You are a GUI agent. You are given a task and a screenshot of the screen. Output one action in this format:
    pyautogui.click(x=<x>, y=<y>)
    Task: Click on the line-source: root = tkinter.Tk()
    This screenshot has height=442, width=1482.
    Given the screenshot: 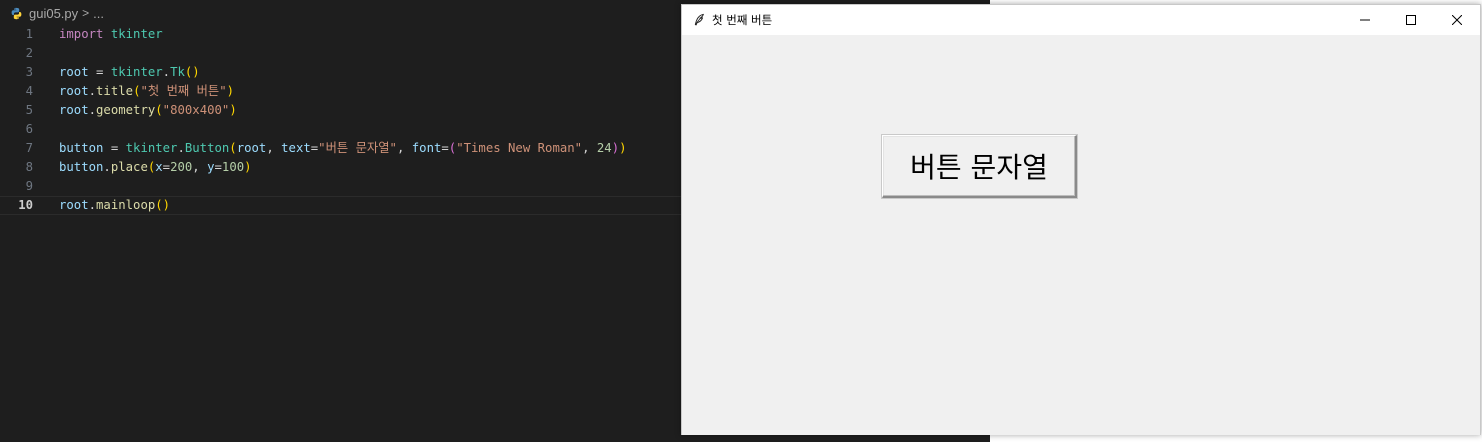 What is the action you would take?
    pyautogui.click(x=129, y=72)
    